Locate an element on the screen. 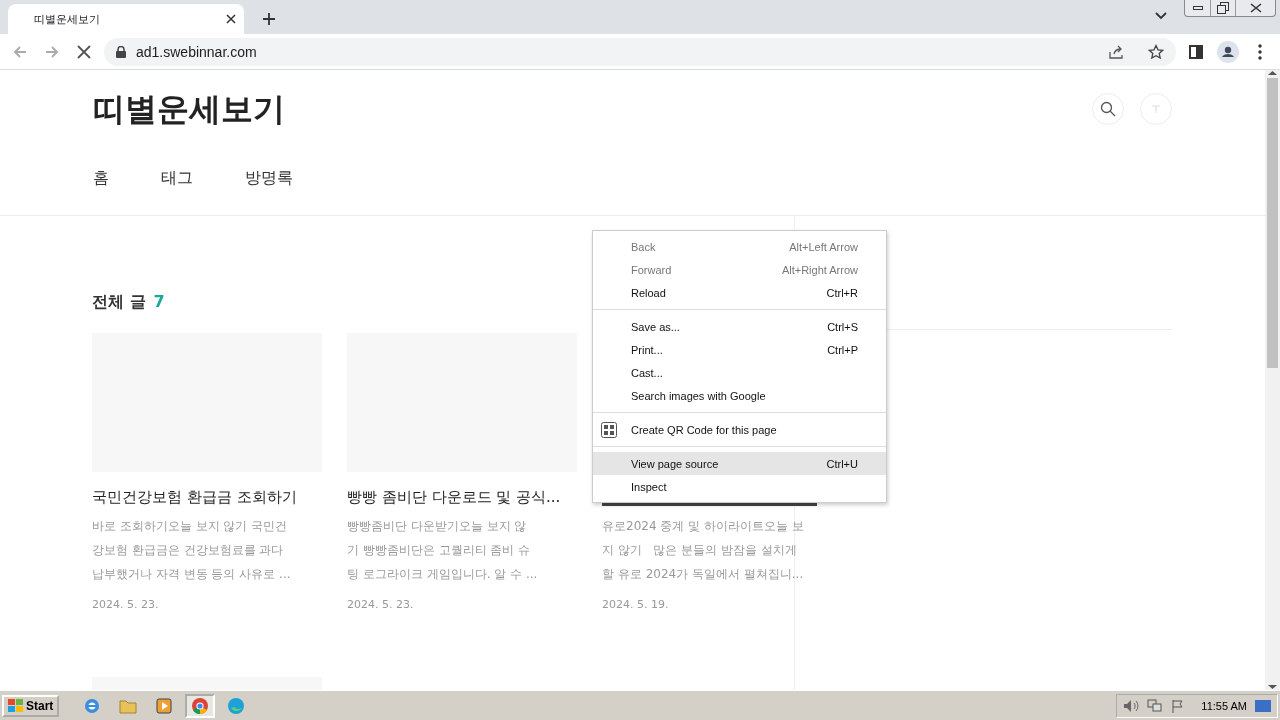 The image size is (1280, 720). media-player-icon is located at coordinates (164, 705).